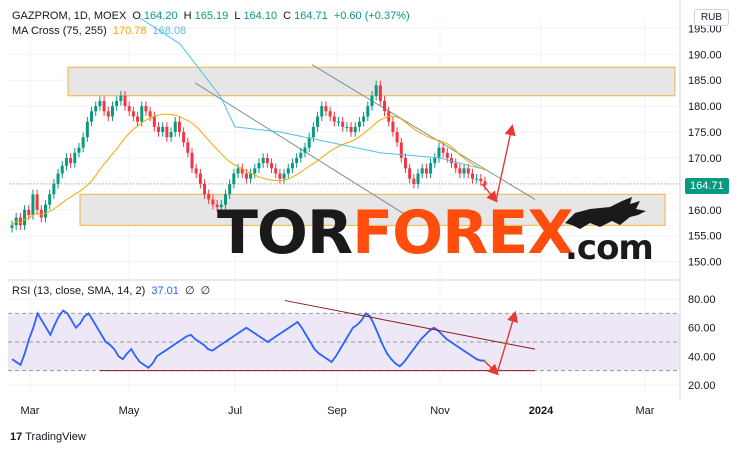  Describe the element at coordinates (541, 411) in the screenshot. I see `time-tick-label: 2024` at that location.